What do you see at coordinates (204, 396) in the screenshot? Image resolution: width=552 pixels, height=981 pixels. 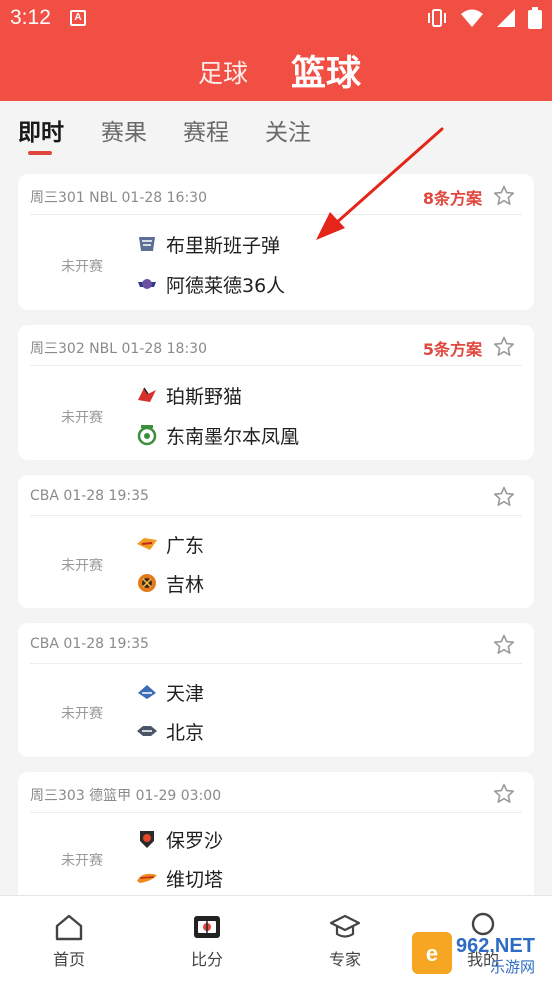 I see `team-name: 珀斯野猫` at bounding box center [204, 396].